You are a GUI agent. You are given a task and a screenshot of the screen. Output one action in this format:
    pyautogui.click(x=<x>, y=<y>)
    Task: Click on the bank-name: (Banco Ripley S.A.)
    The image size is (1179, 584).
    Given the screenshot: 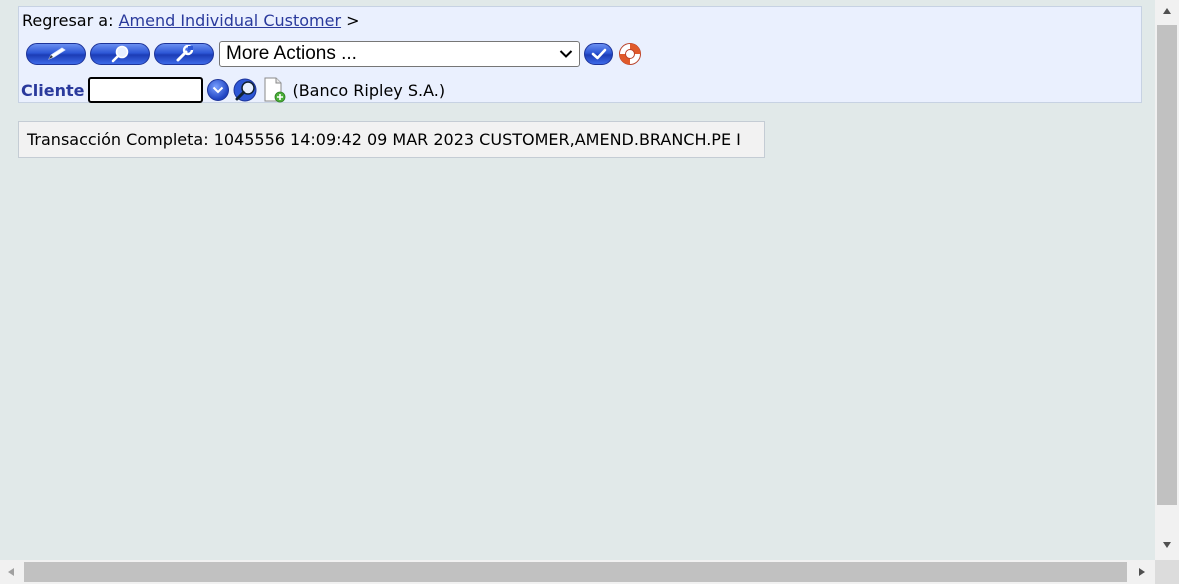 What is the action you would take?
    pyautogui.click(x=369, y=90)
    